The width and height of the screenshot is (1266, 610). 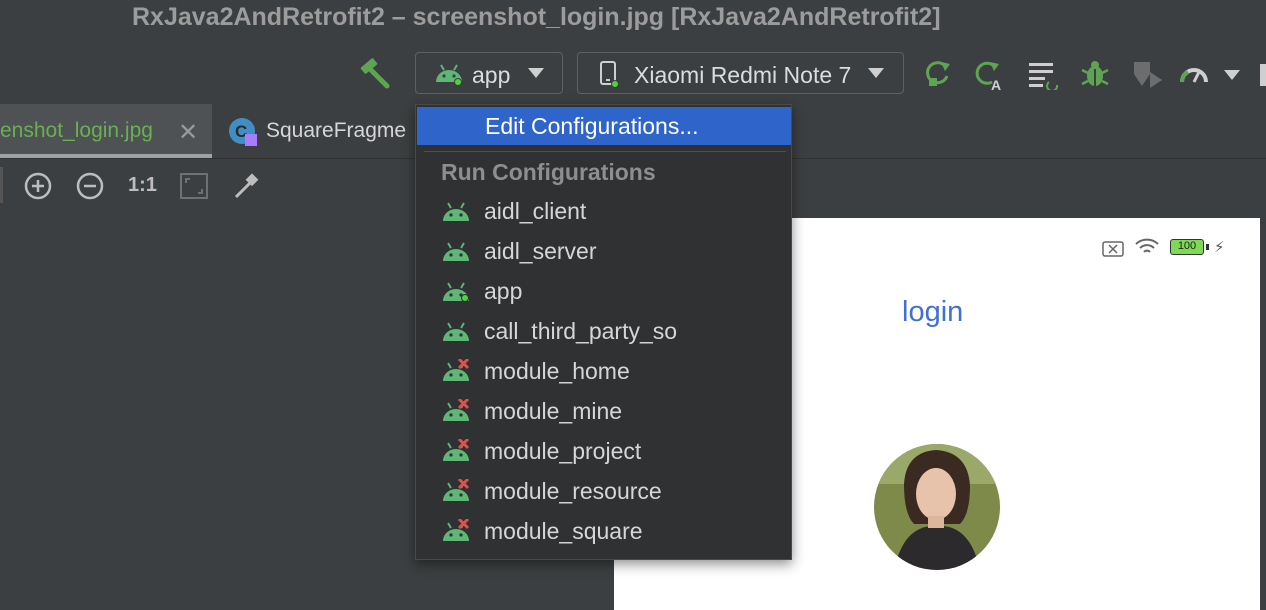 I want to click on device-combo: Xiaomi Redmi Note 7, so click(x=740, y=73).